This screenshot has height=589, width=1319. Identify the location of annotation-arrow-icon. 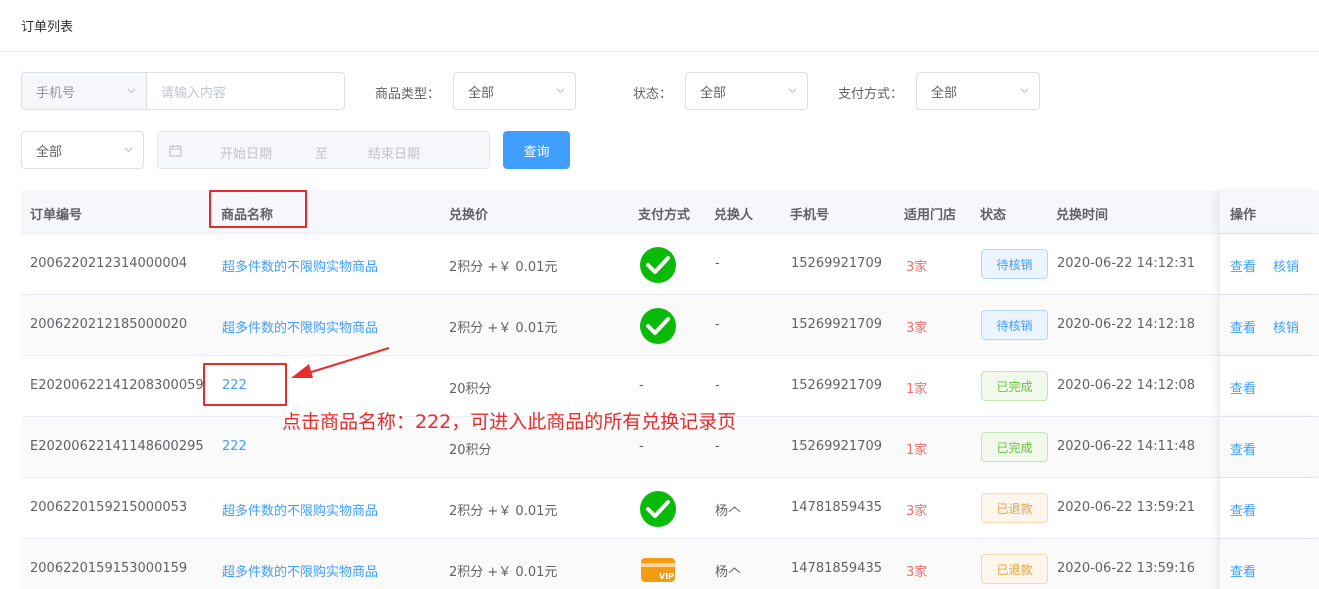
(340, 362).